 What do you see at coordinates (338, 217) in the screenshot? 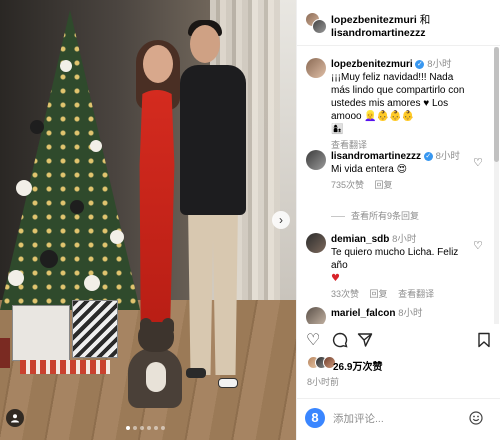
I see `divider` at bounding box center [338, 217].